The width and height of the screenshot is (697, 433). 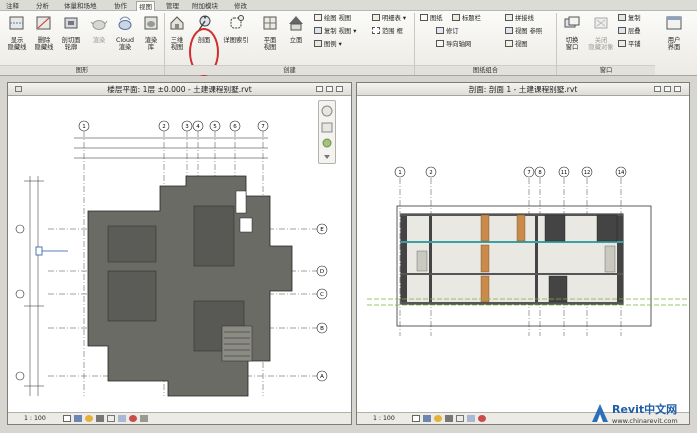 I want to click on callout-icon, so click(x=237, y=22).